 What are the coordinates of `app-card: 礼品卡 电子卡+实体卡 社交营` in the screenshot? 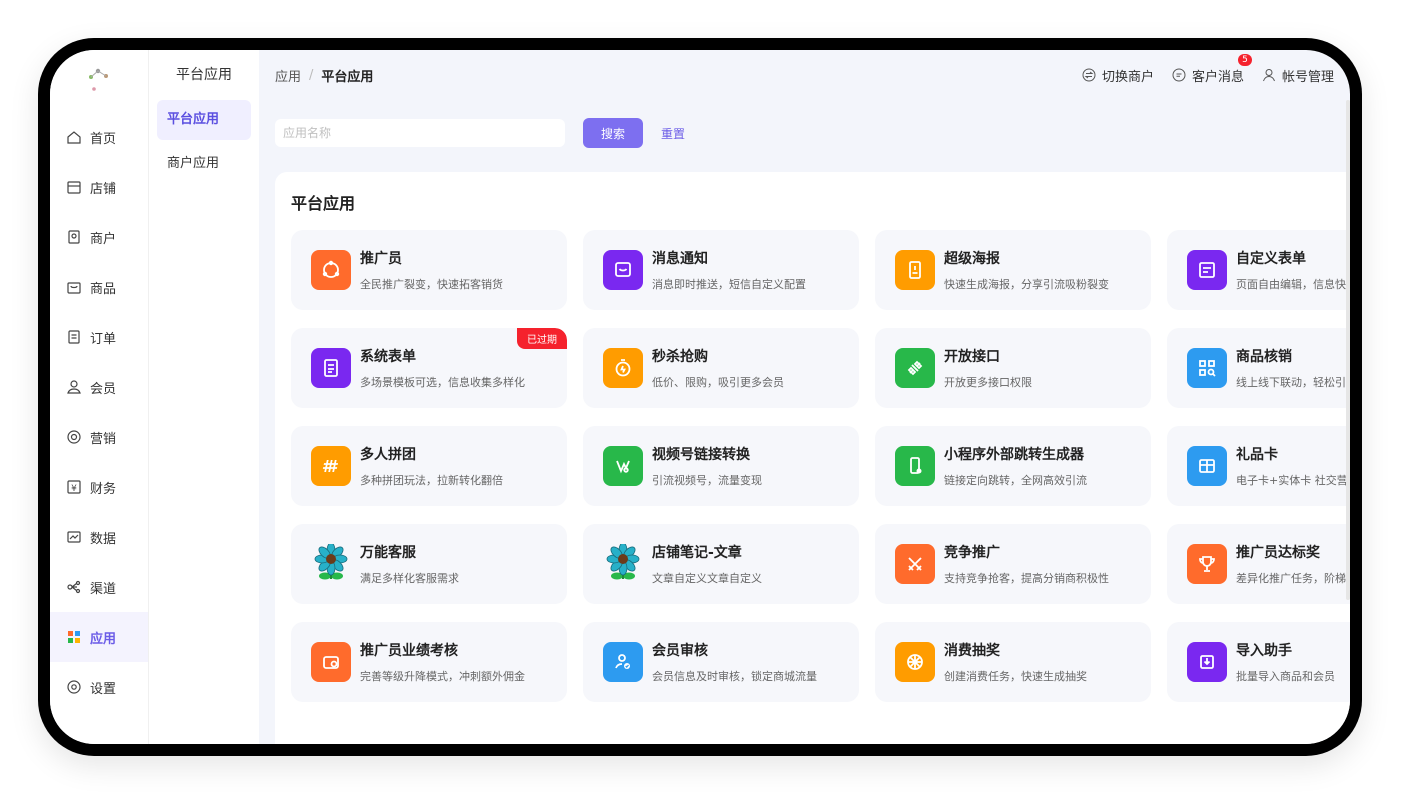 It's located at (1258, 466).